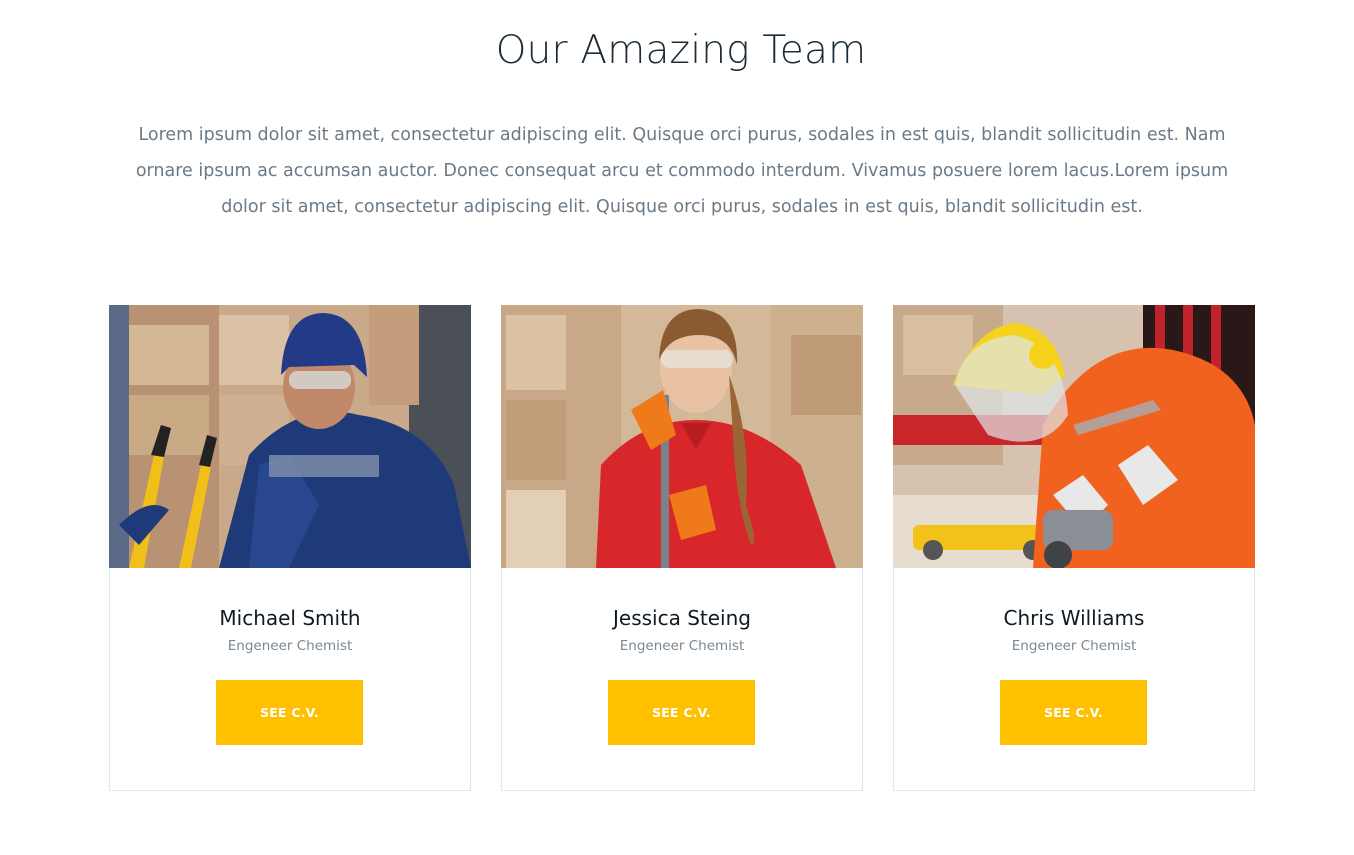  What do you see at coordinates (290, 618) in the screenshot?
I see `member-name: Michael Smith` at bounding box center [290, 618].